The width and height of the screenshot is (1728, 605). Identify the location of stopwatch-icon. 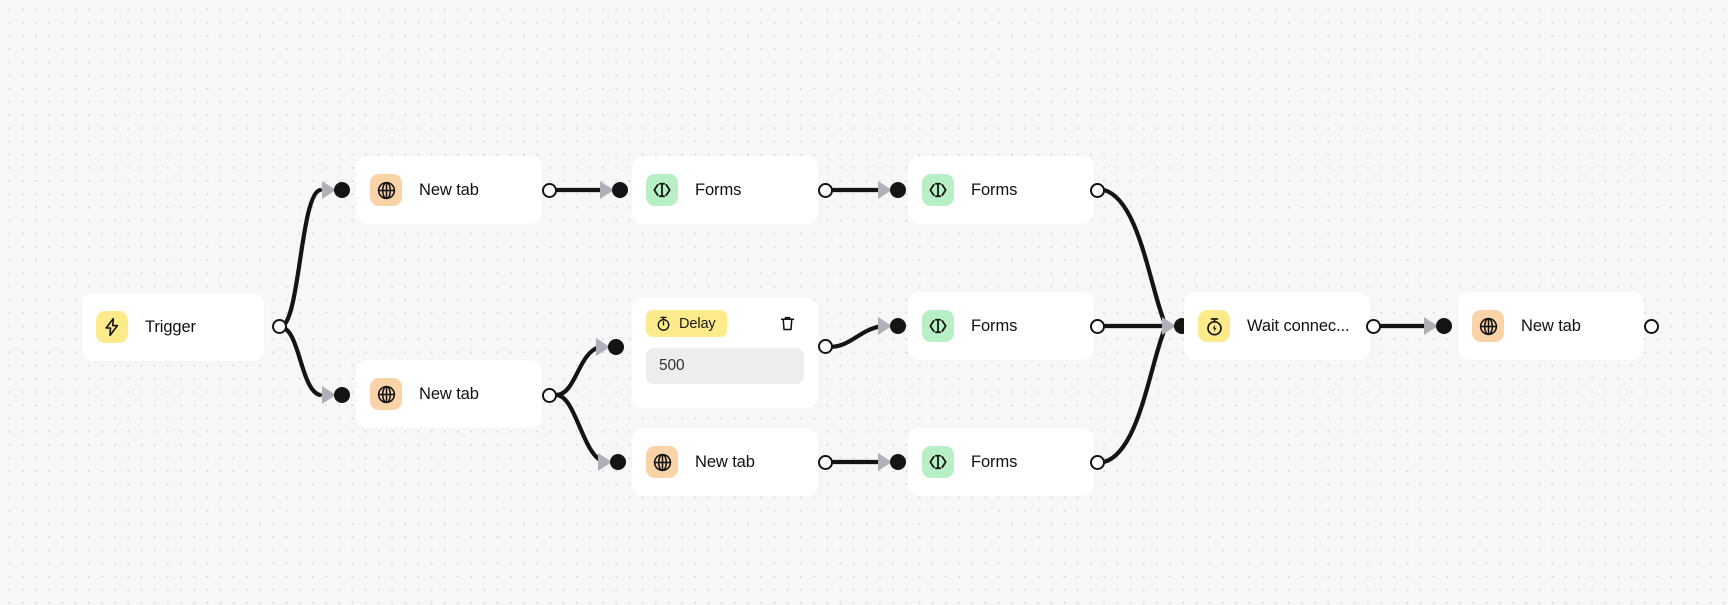
(663, 323).